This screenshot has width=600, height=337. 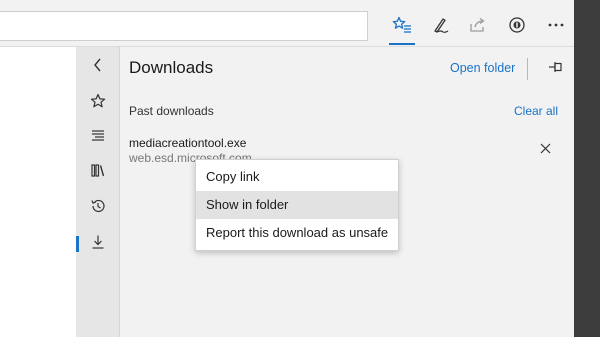 What do you see at coordinates (98, 192) in the screenshot?
I see `hub-rail` at bounding box center [98, 192].